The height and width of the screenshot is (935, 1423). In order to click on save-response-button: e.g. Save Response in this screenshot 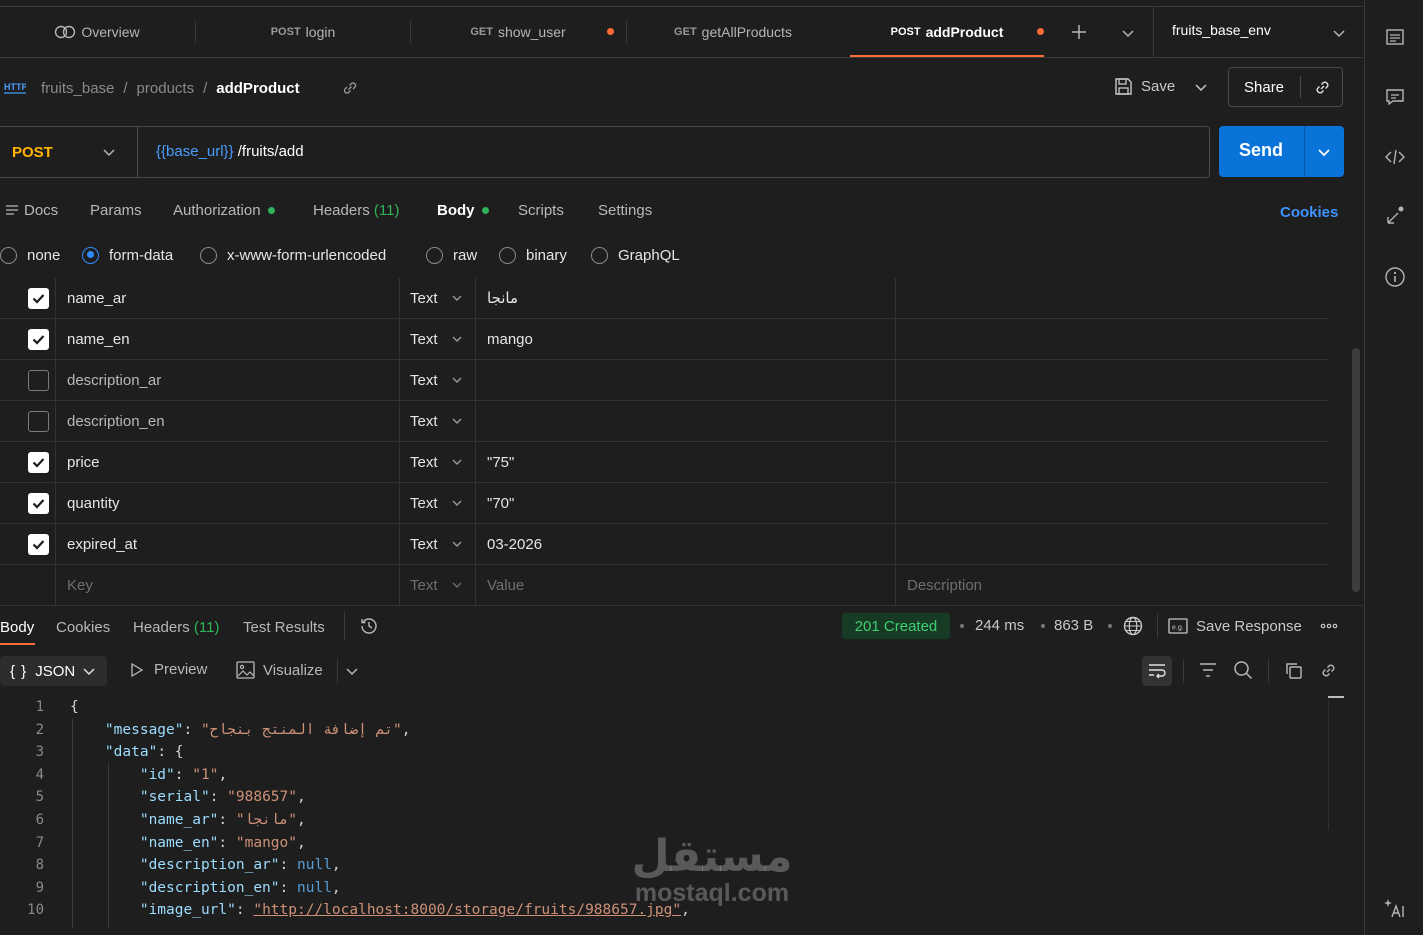, I will do `click(1235, 626)`.